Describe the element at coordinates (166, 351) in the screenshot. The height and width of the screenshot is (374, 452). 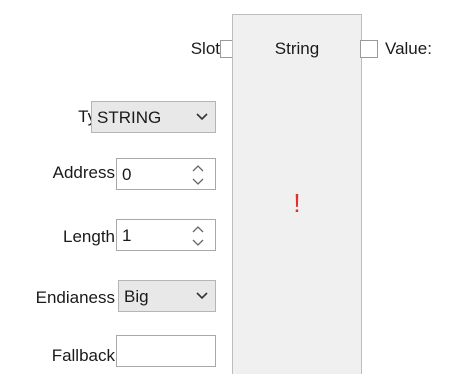
I see `fallback-input` at that location.